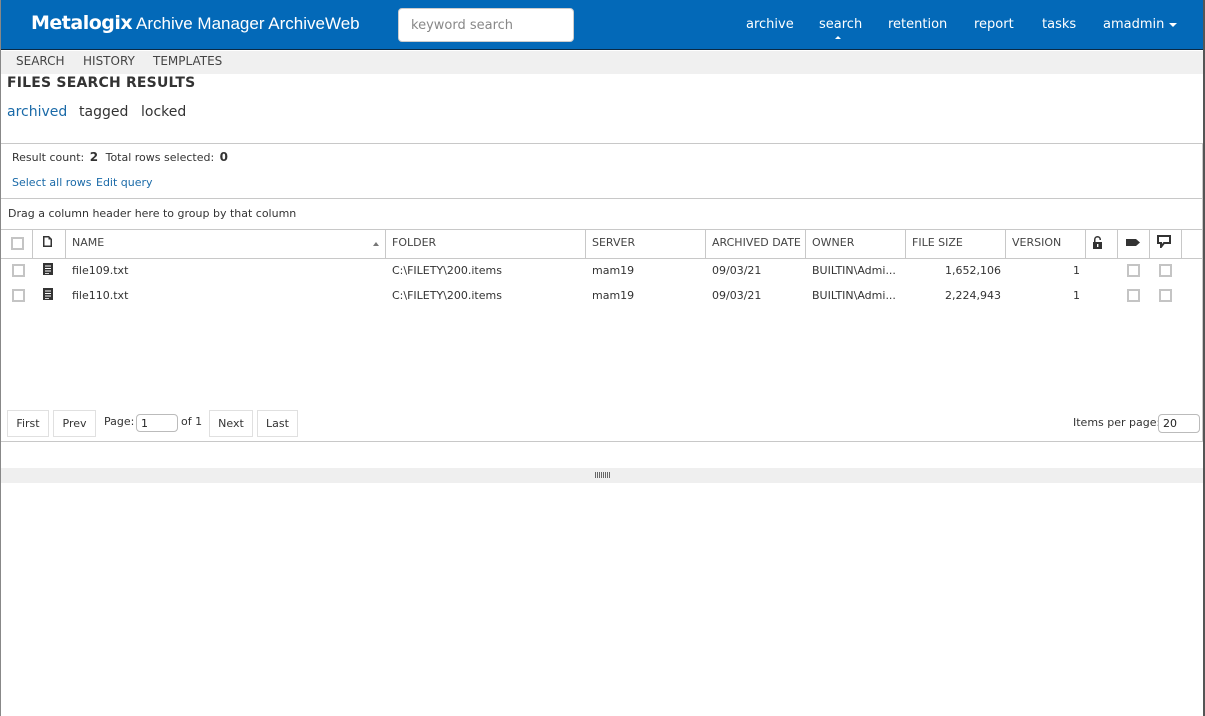 The width and height of the screenshot is (1205, 716). I want to click on column-header-locked, so click(1102, 244).